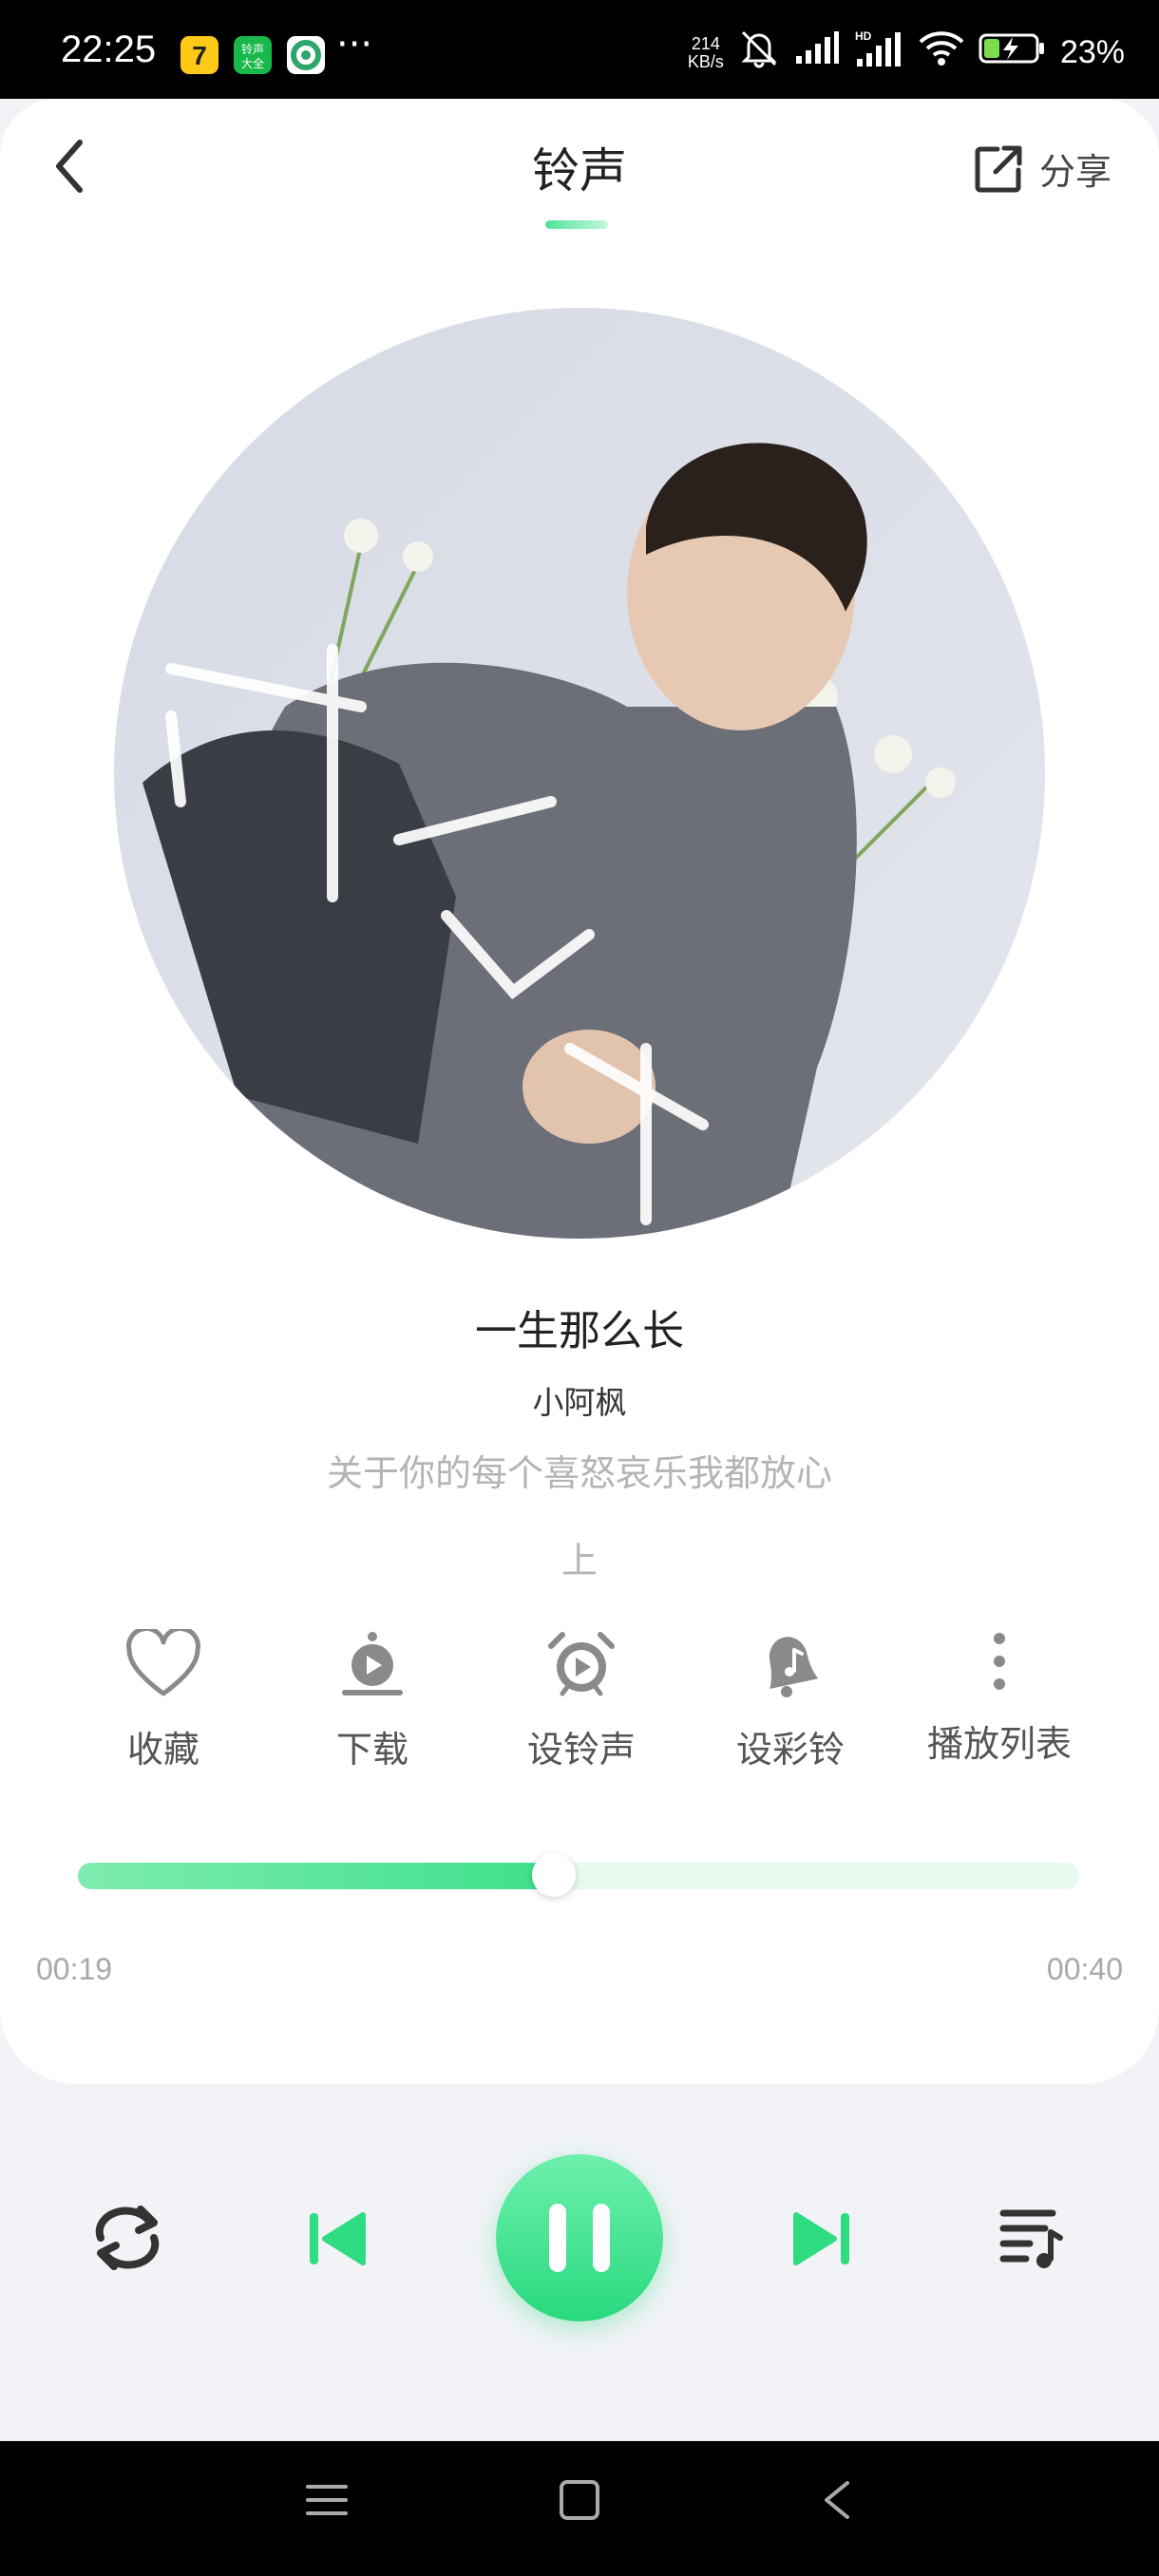 The width and height of the screenshot is (1159, 2576). I want to click on bell-music-icon, so click(794, 1667).